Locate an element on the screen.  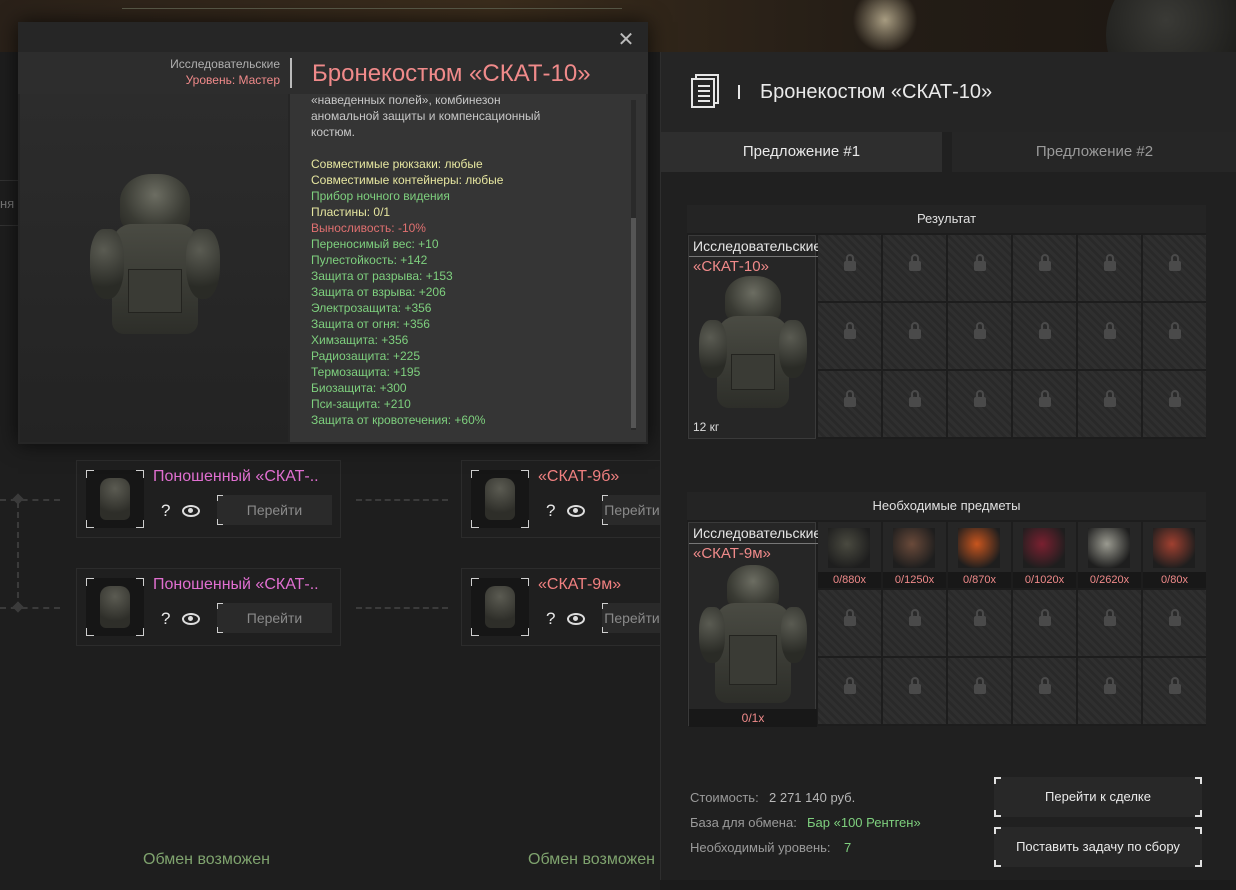
result-item: Исследовательские «СКАТ-10» 12 кг is located at coordinates (755, 337).